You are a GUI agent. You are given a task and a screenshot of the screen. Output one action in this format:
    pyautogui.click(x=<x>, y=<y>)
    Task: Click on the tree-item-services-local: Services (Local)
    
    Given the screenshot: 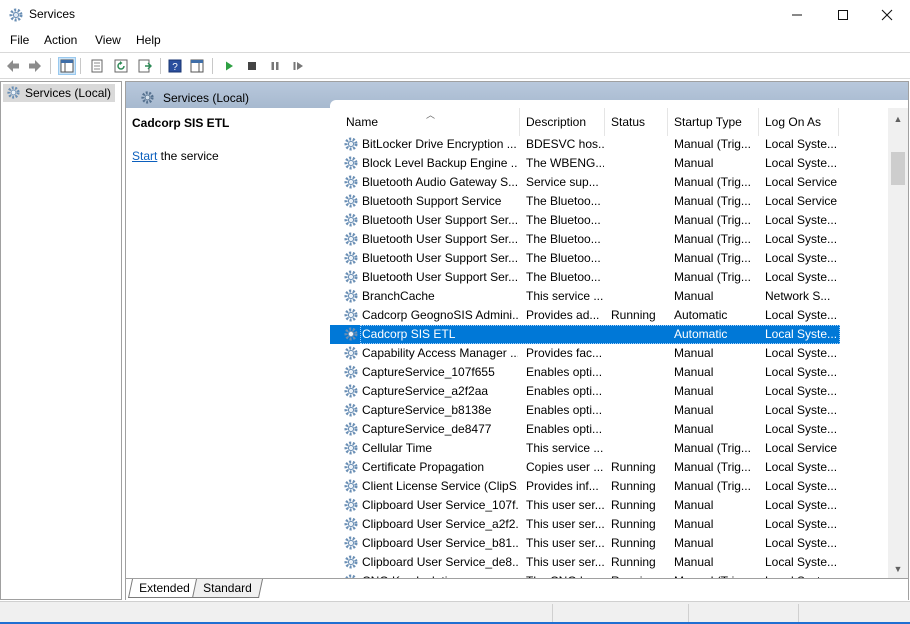 What is the action you would take?
    pyautogui.click(x=59, y=93)
    